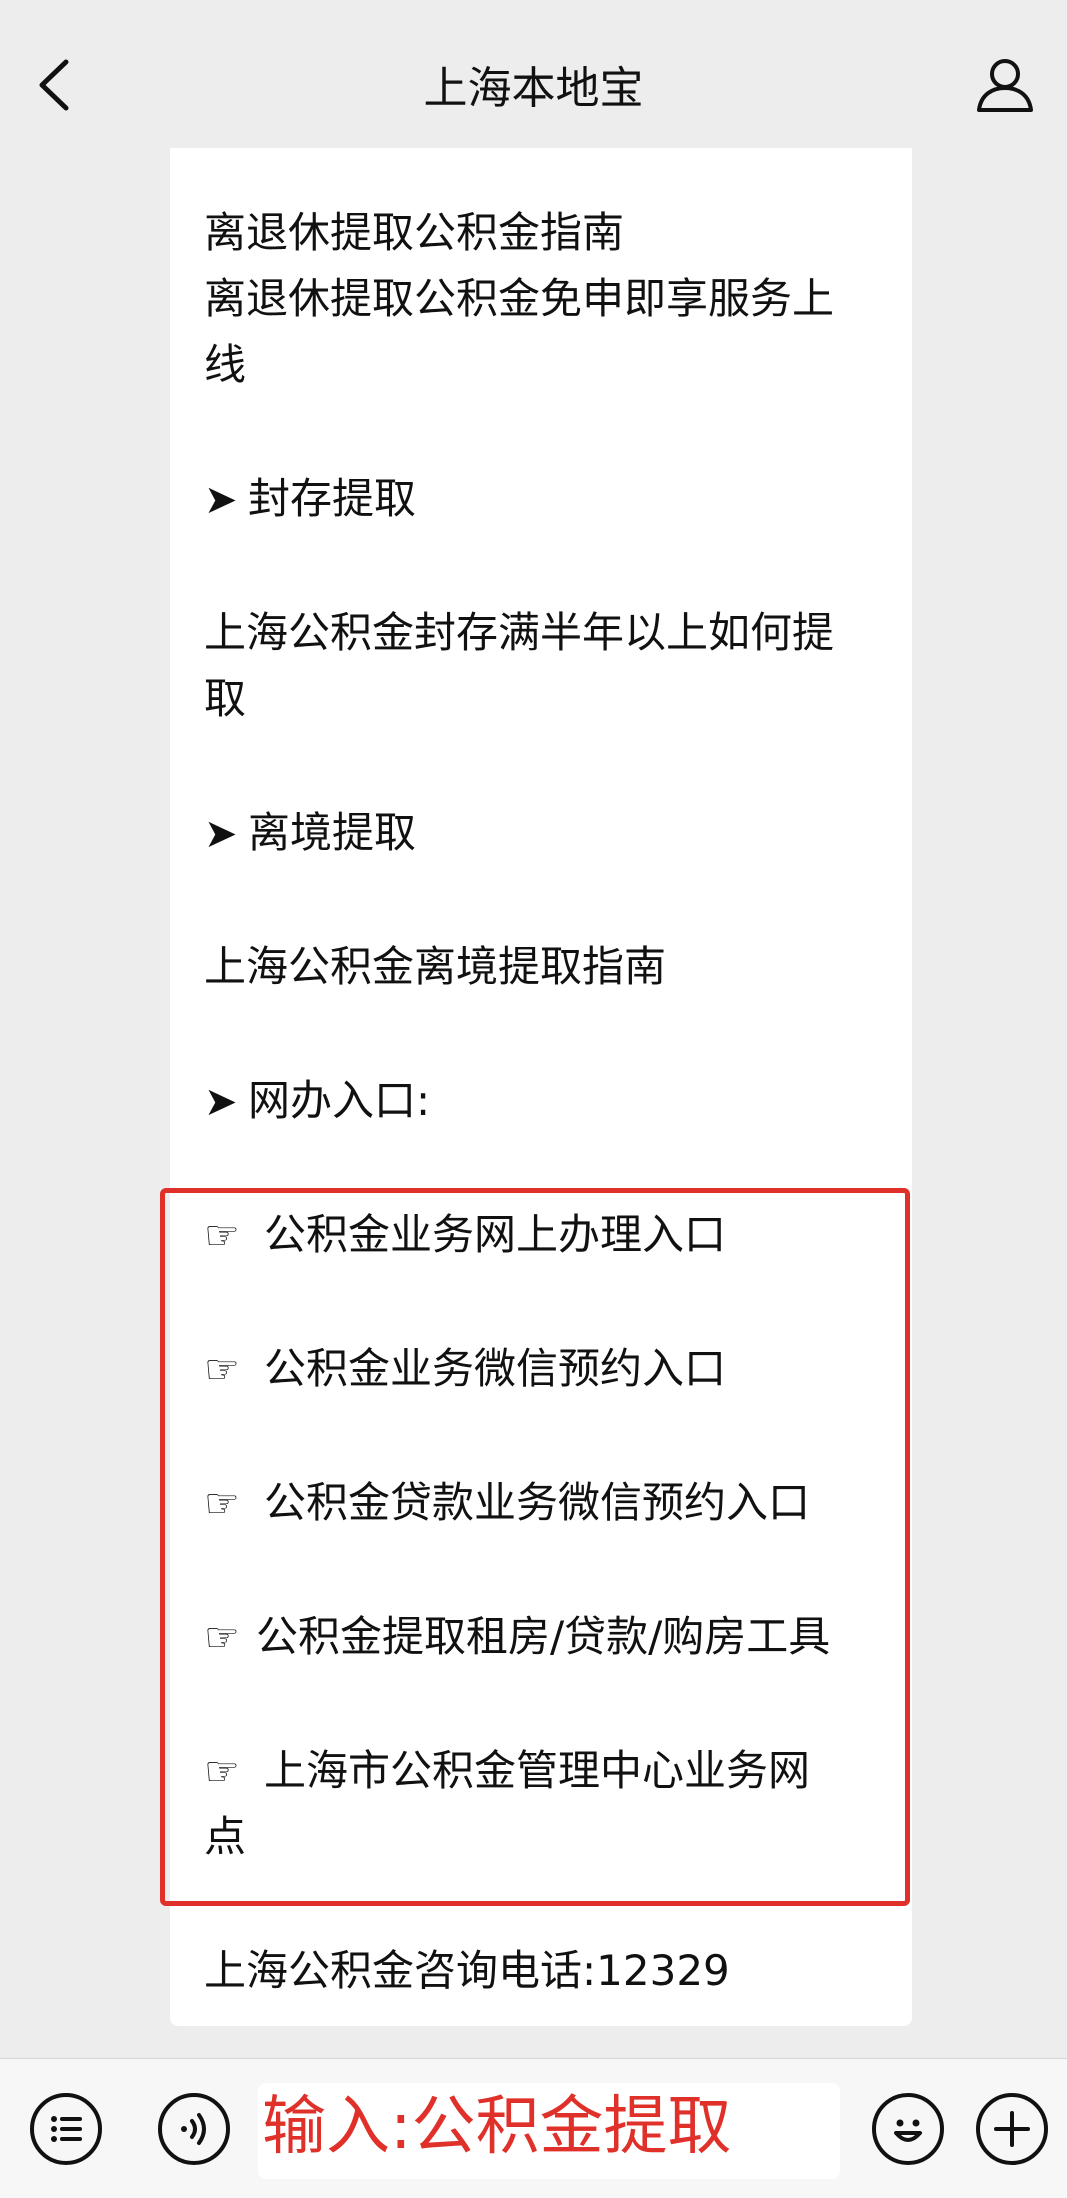 This screenshot has width=1067, height=2198. What do you see at coordinates (225, 365) in the screenshot?
I see `link-retirement-auto-service-cont: 线` at bounding box center [225, 365].